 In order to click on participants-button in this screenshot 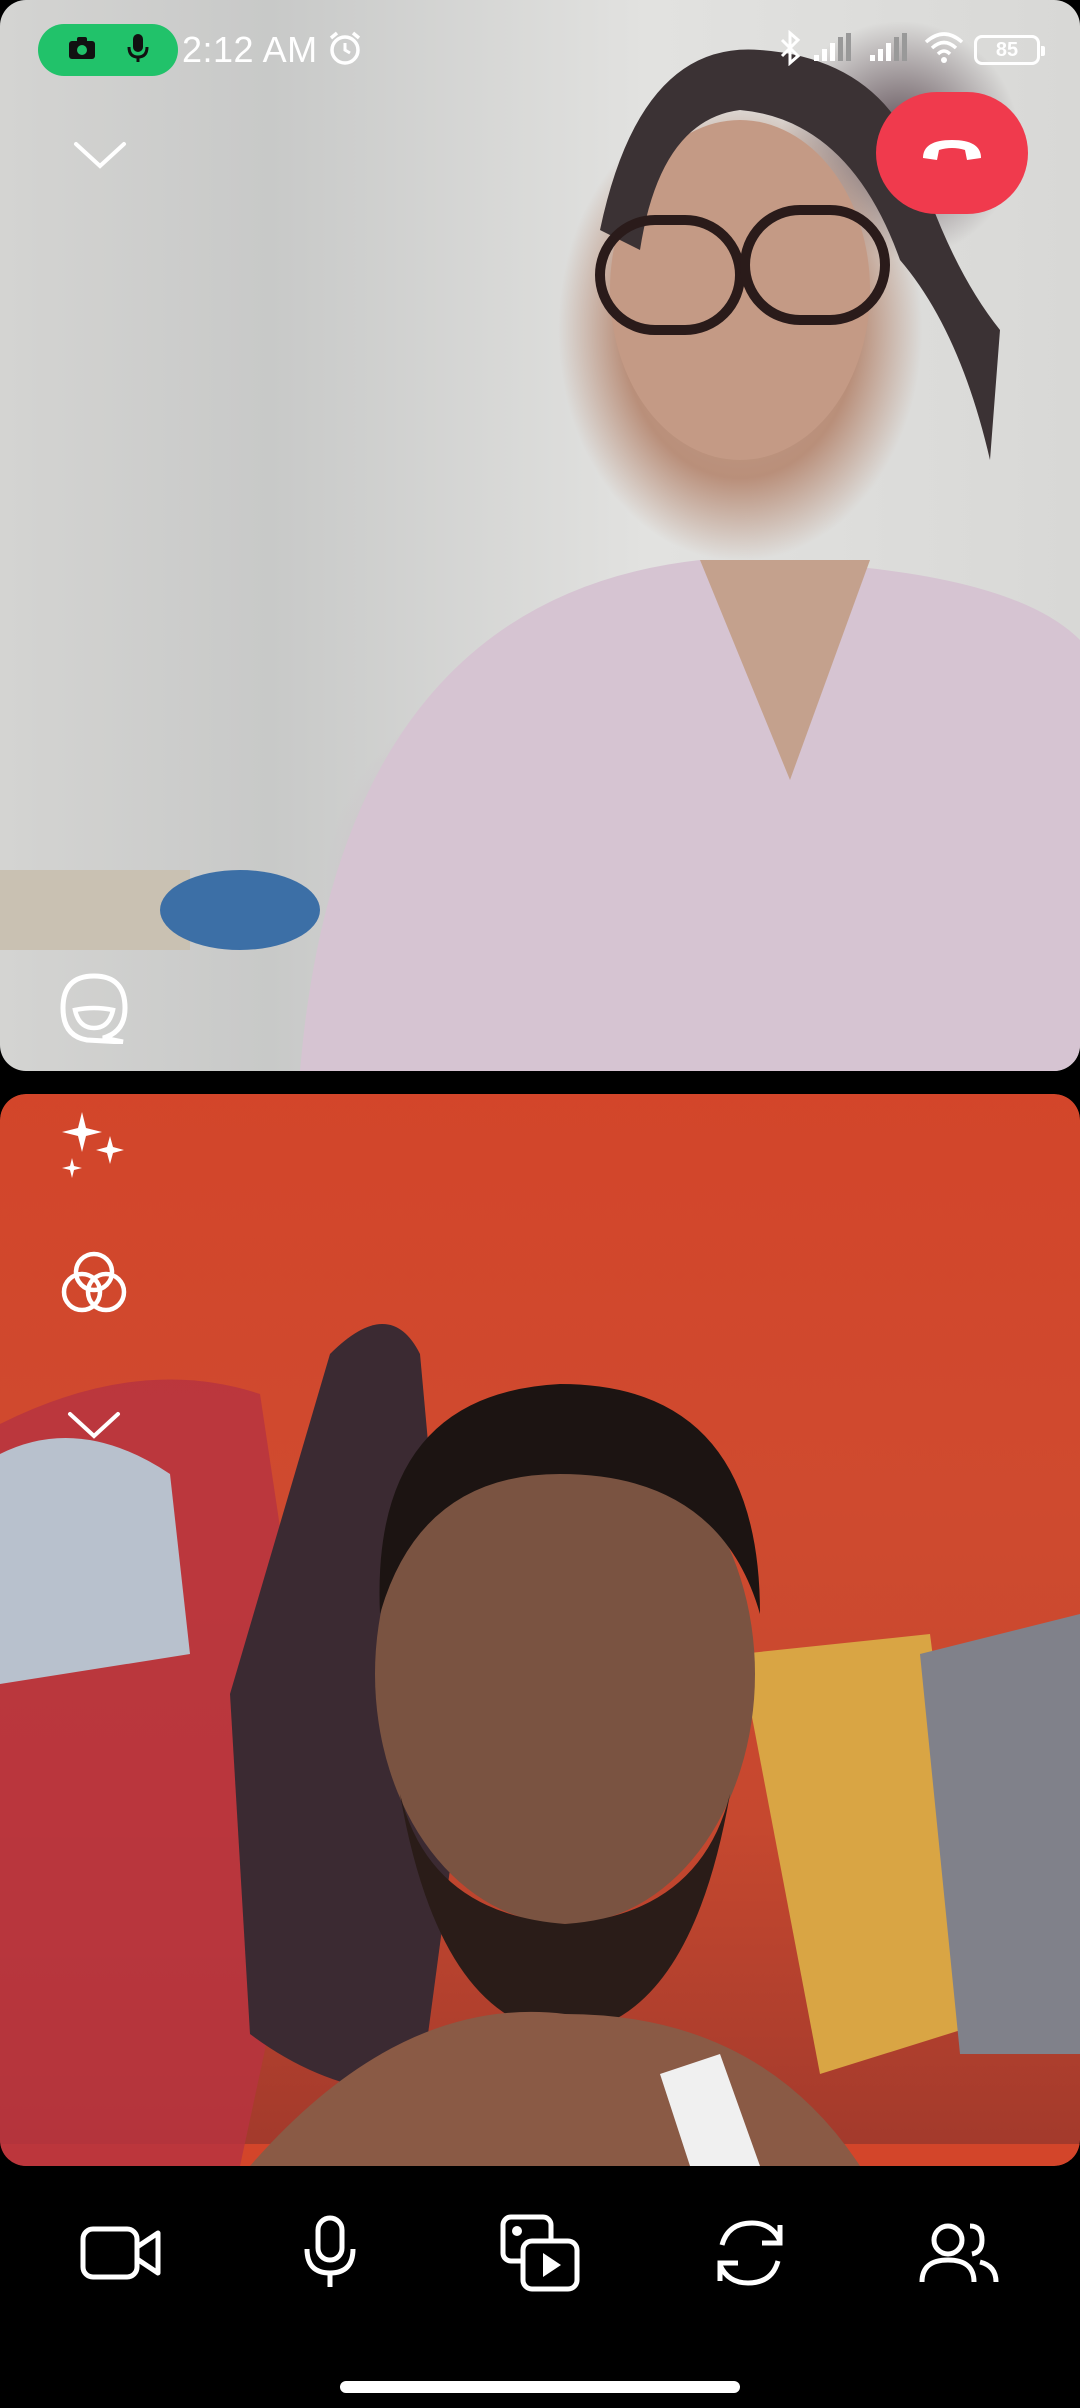, I will do `click(959, 2255)`.